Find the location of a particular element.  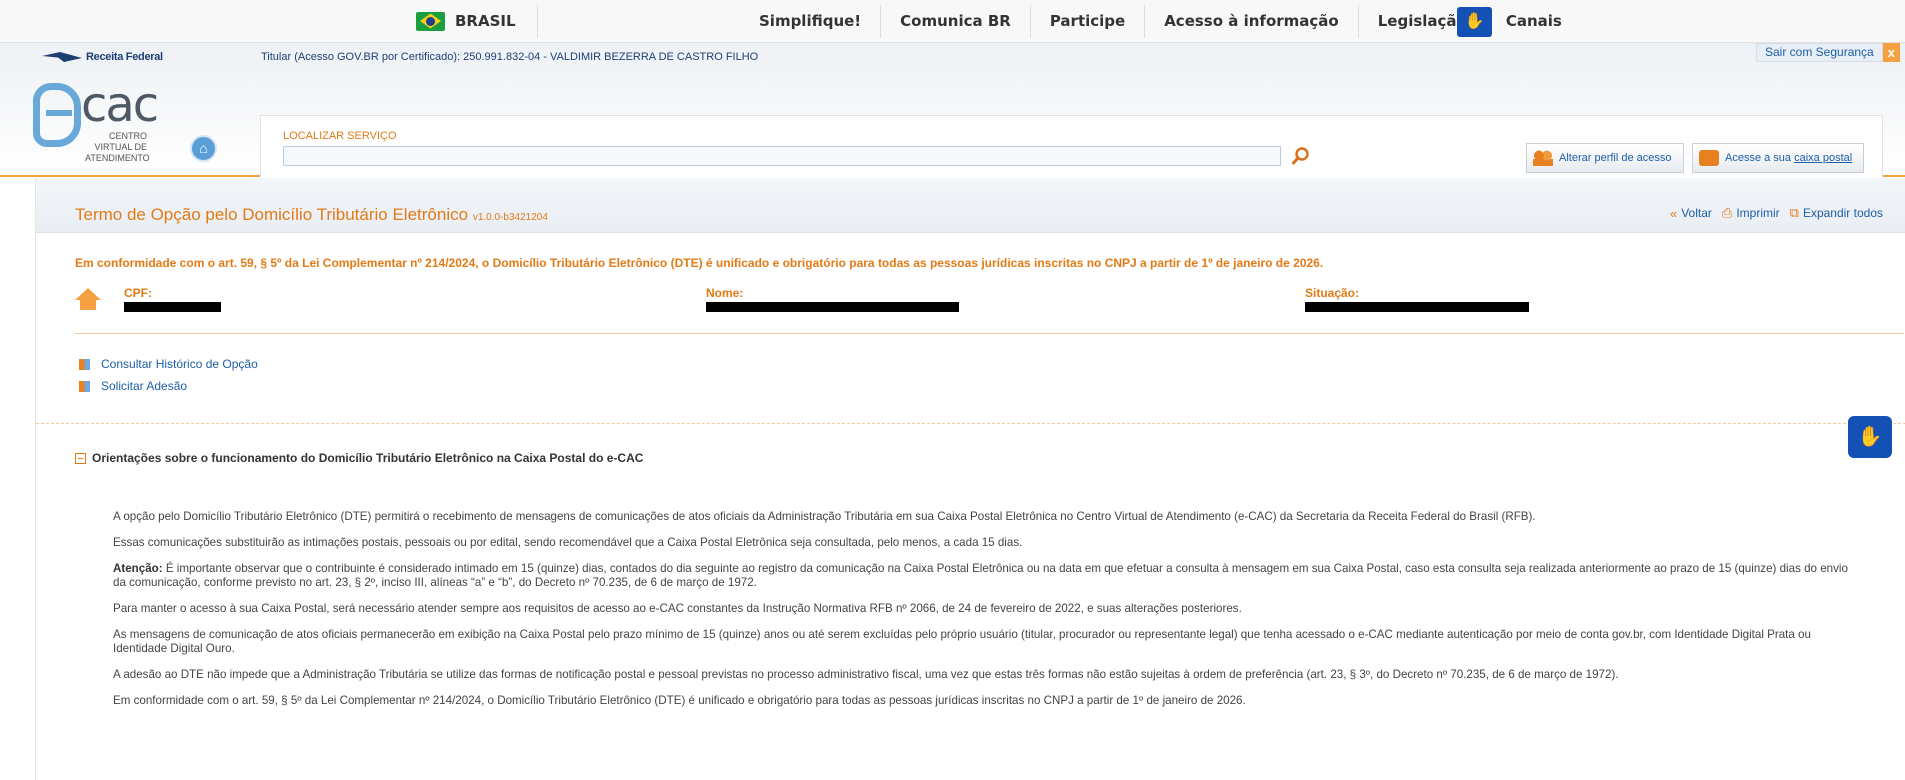

house-icon is located at coordinates (88, 299).